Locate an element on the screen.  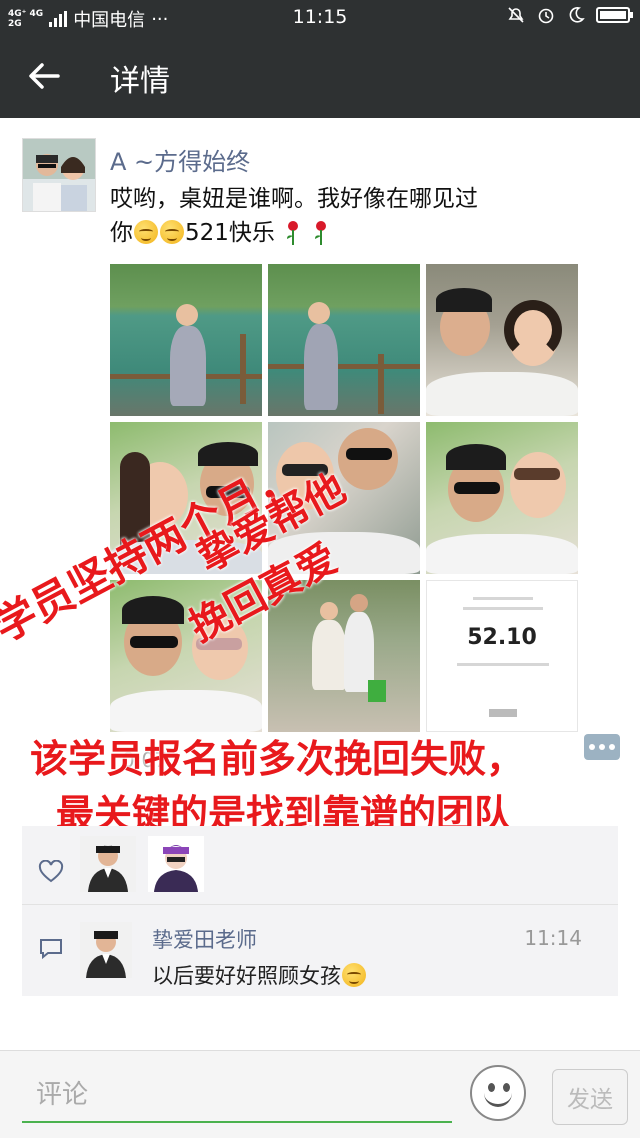
photo-9-red-packet-screenshot: 52.10 is located at coordinates (502, 656).